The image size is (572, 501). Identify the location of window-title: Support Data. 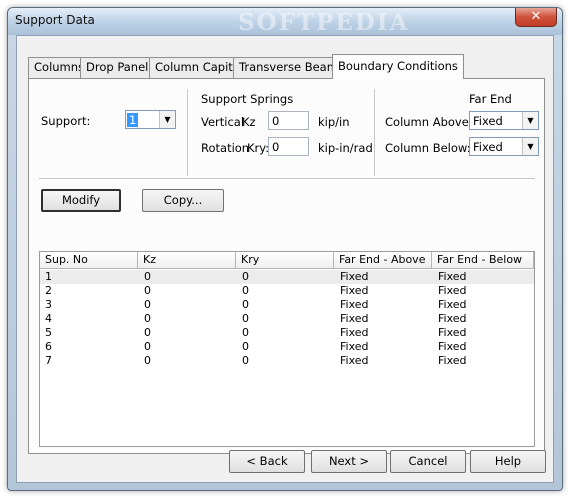
(55, 20).